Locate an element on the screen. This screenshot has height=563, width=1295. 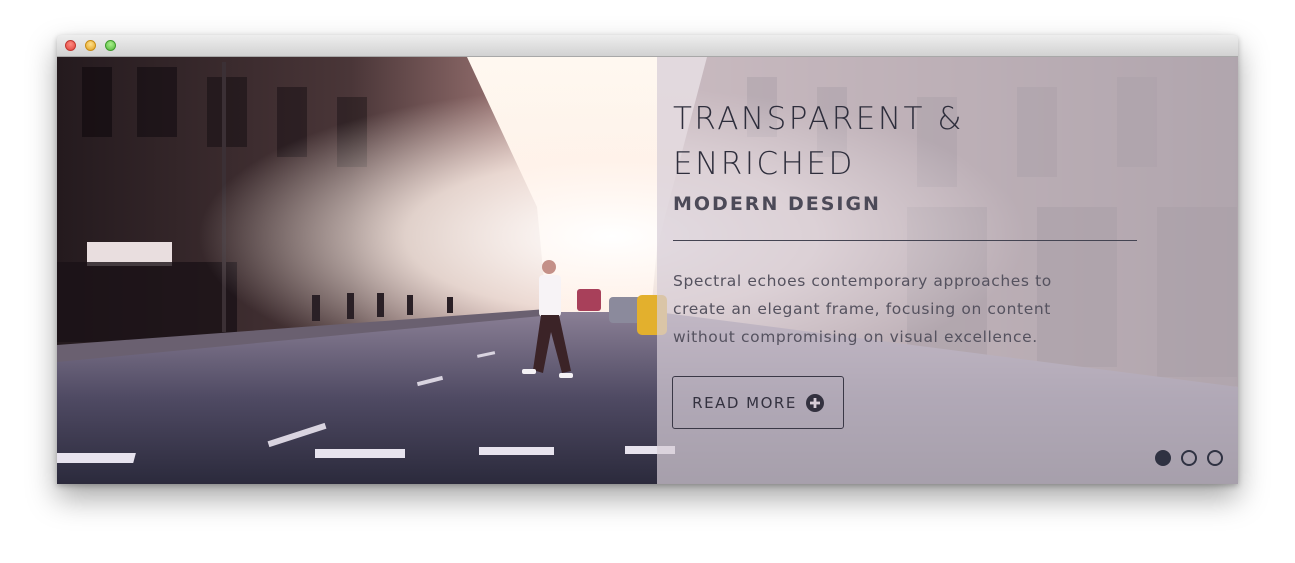
hero-subheading: MODERN DESIGN is located at coordinates (777, 204).